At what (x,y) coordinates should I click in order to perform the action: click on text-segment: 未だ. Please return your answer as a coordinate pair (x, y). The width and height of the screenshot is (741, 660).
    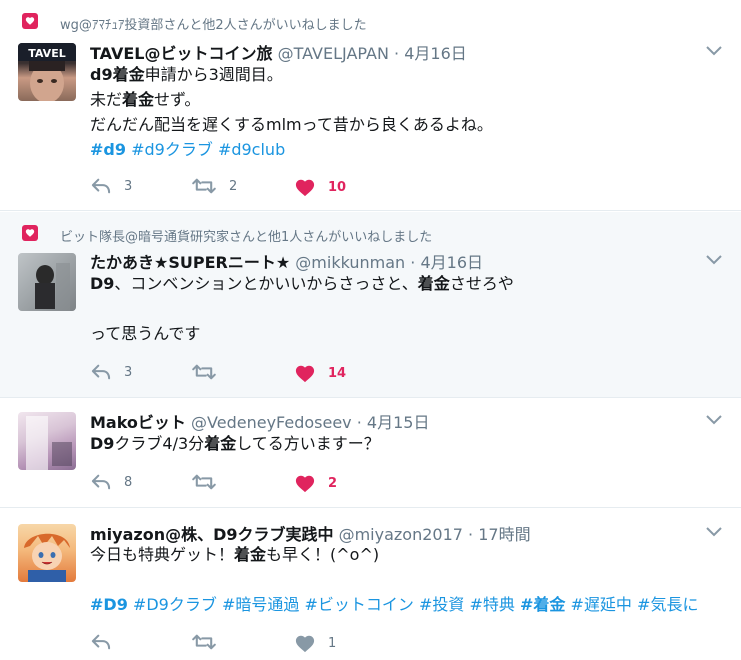
    Looking at the image, I should click on (106, 99).